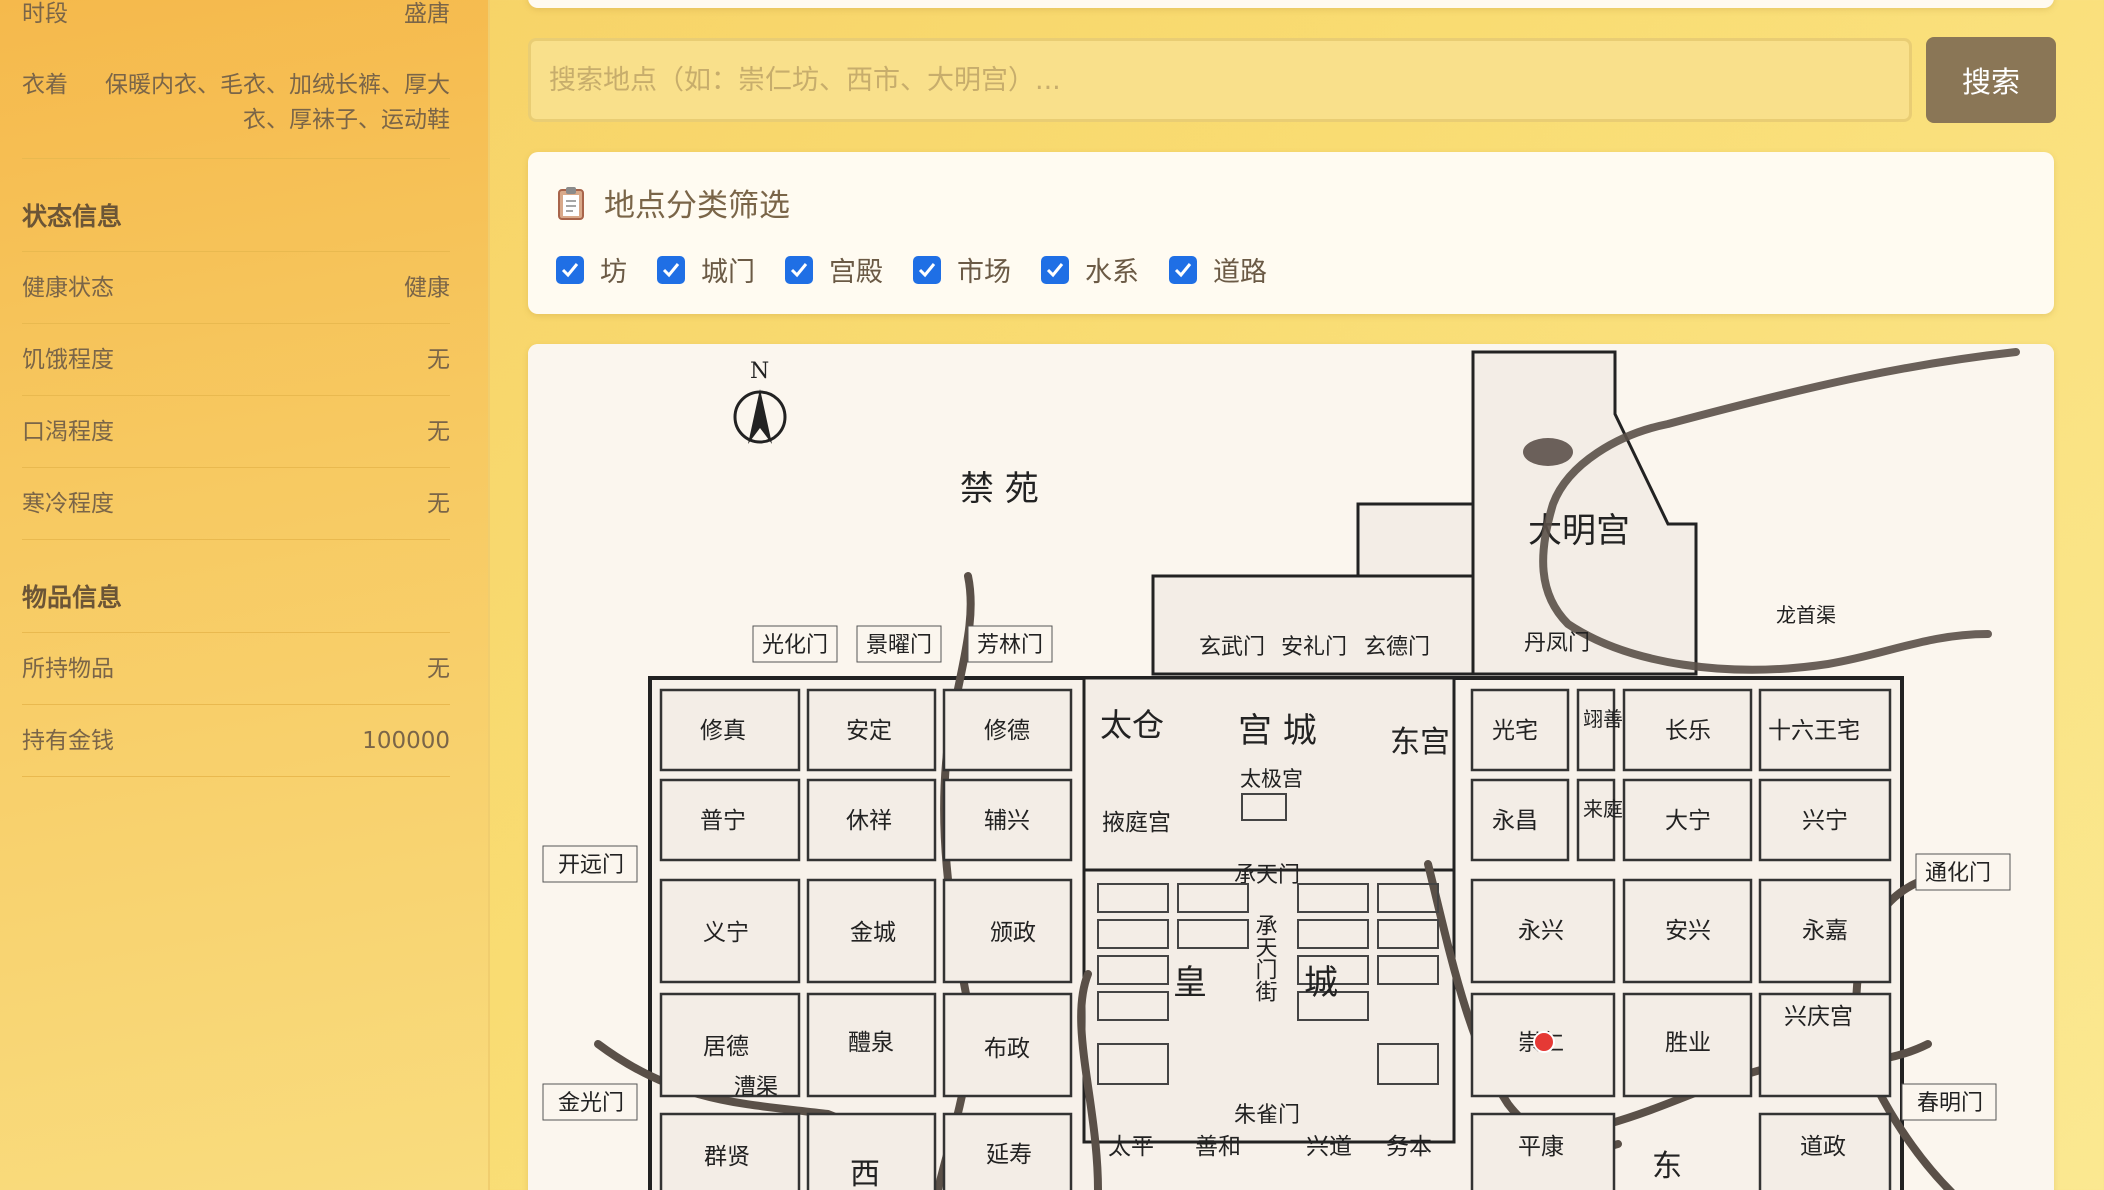 This screenshot has height=1190, width=2104. I want to click on ward-daning: 大宁, so click(1688, 821).